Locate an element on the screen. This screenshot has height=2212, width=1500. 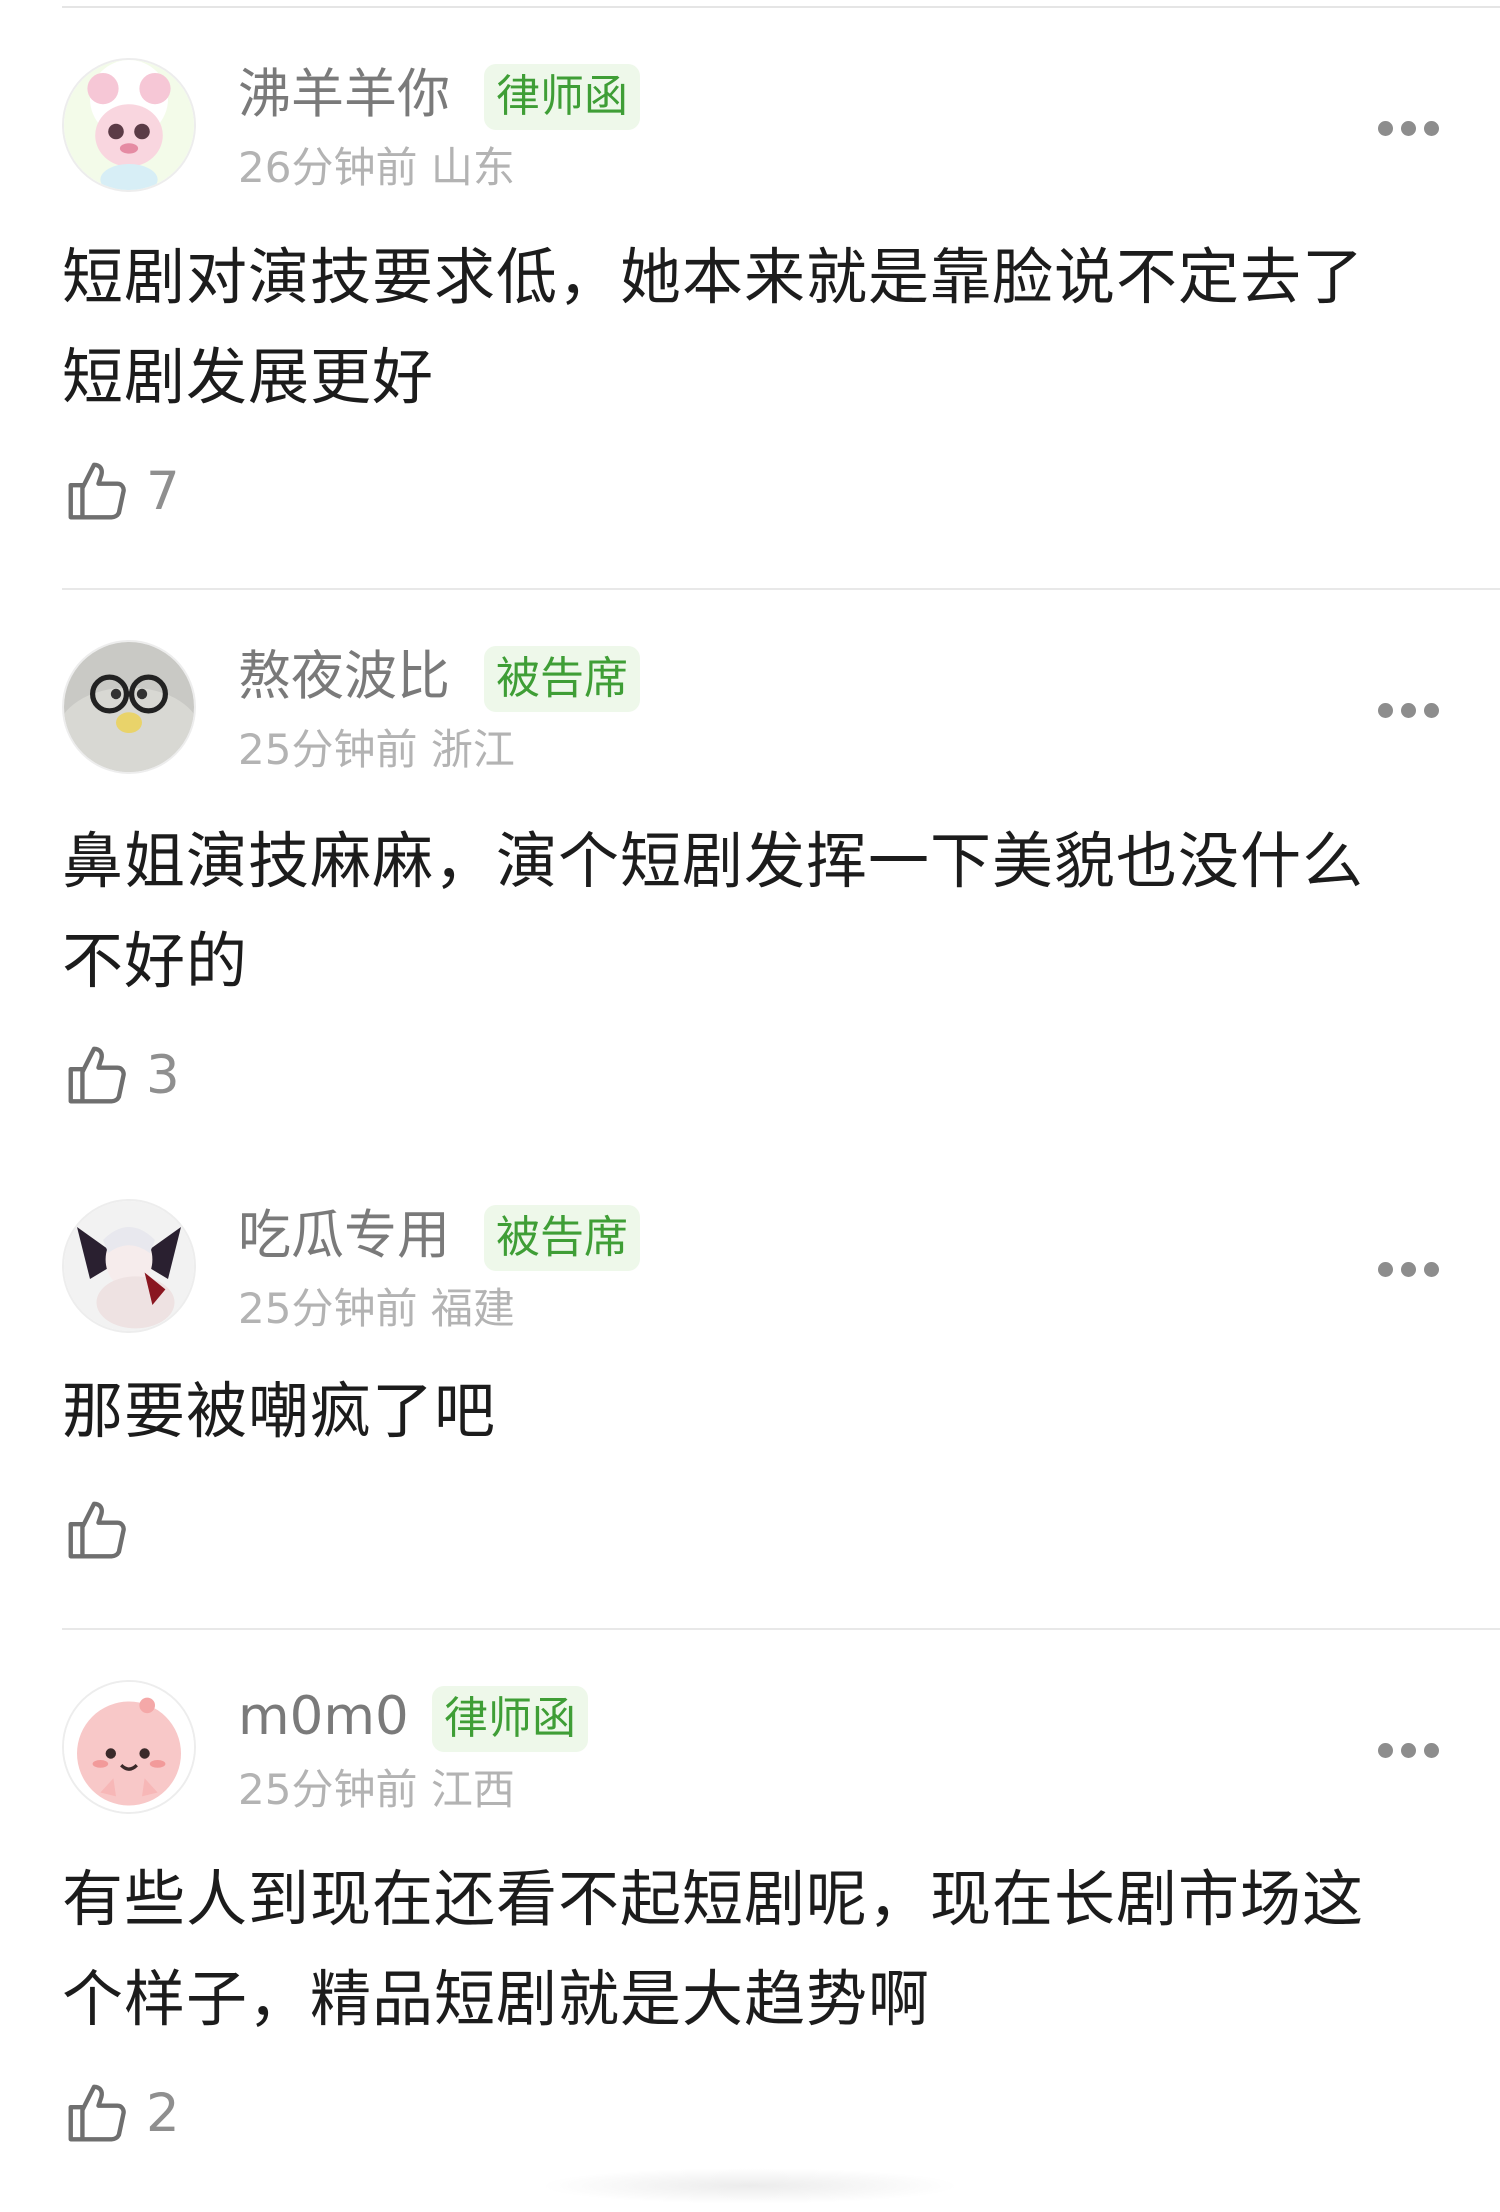
comment-meta: 25分钟前 浙江 is located at coordinates (376, 750).